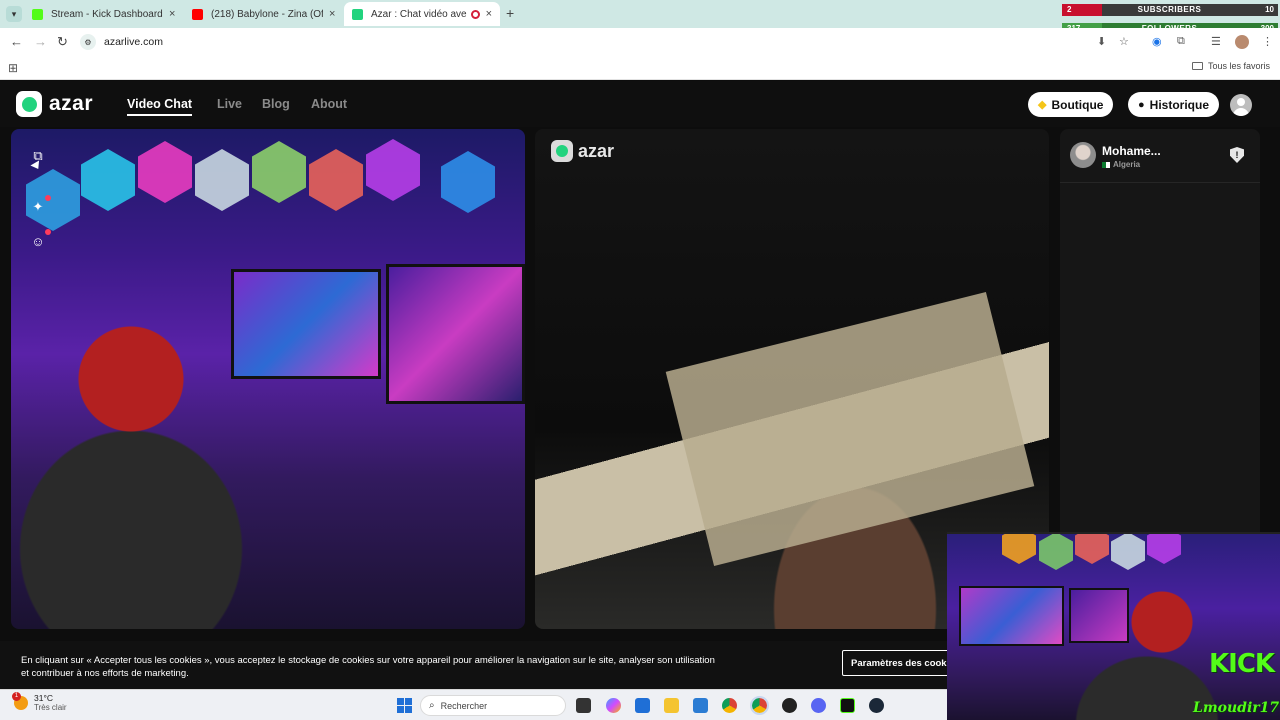 The width and height of the screenshot is (1280, 720). What do you see at coordinates (1141, 104) in the screenshot?
I see `clock-icon: ●` at bounding box center [1141, 104].